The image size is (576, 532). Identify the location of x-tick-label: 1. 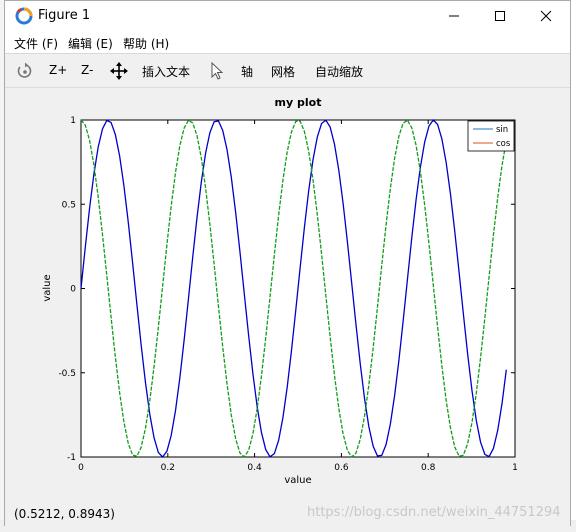
(515, 468).